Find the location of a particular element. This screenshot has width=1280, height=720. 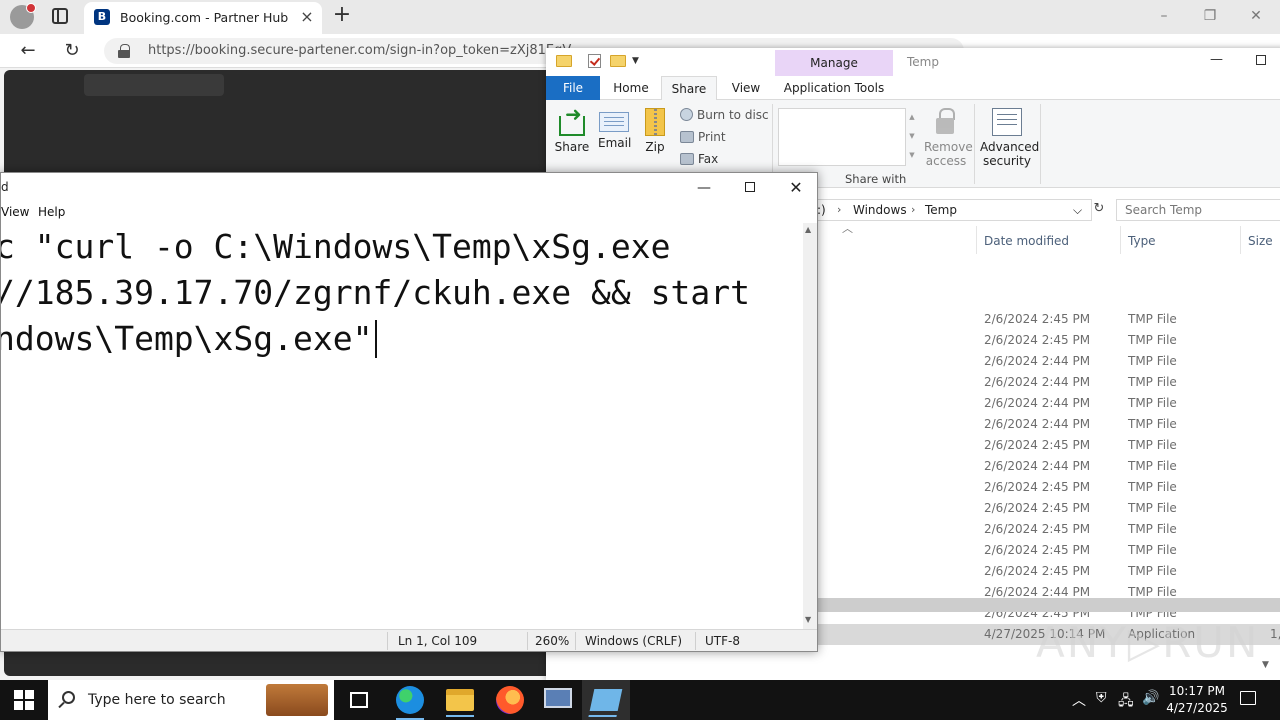

print-button: Print is located at coordinates (703, 137).